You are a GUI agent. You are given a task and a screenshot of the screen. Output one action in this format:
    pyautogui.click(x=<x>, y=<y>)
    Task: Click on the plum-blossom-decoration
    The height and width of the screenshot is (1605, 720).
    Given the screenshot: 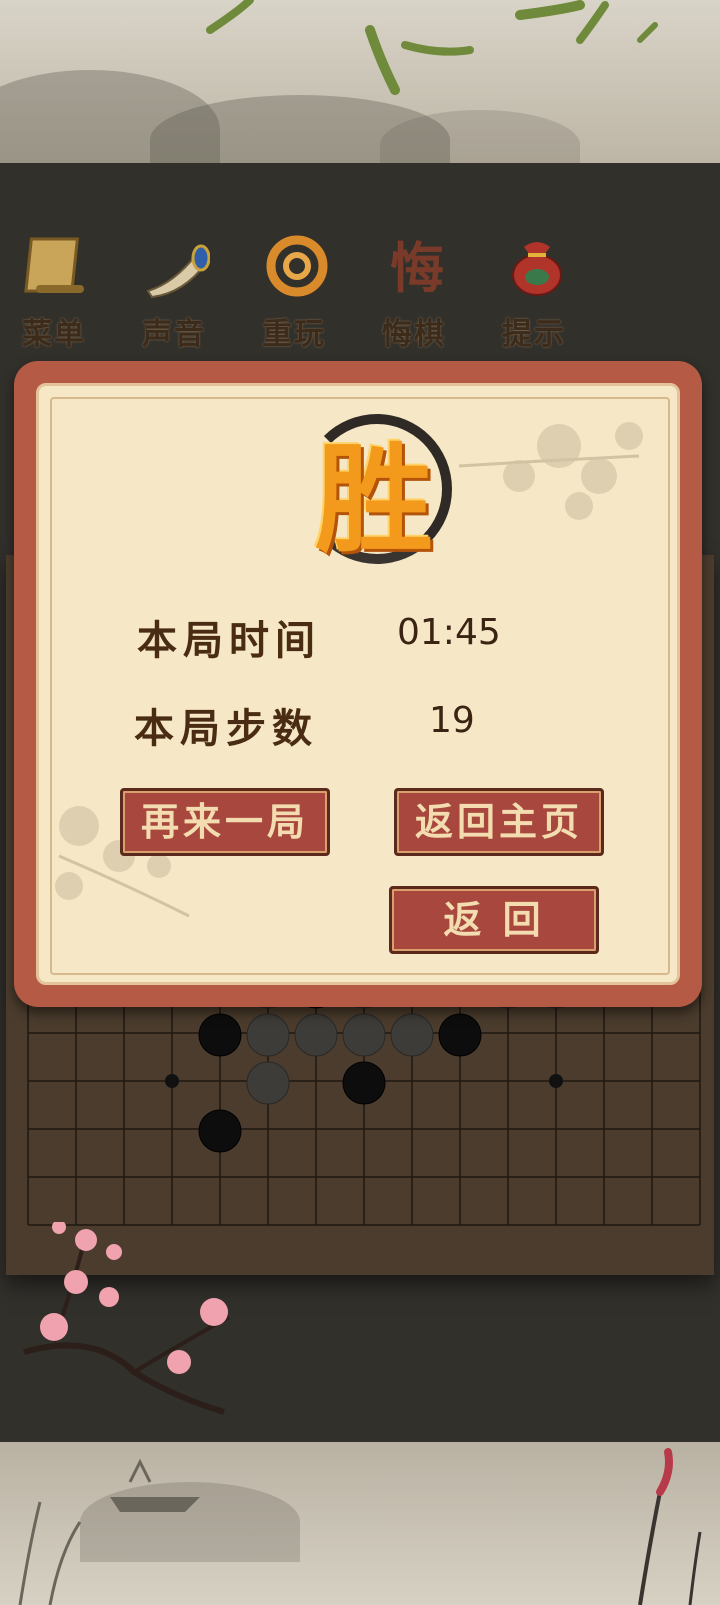 What is the action you would take?
    pyautogui.click(x=126, y=1318)
    